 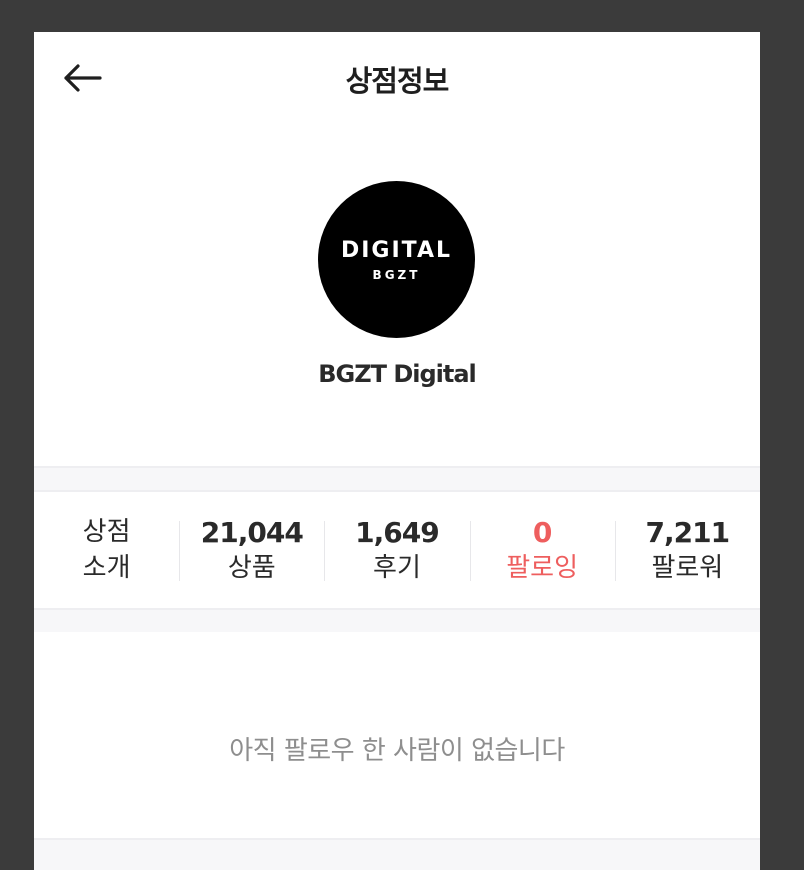 I want to click on reviews-label: 후기, so click(x=397, y=568).